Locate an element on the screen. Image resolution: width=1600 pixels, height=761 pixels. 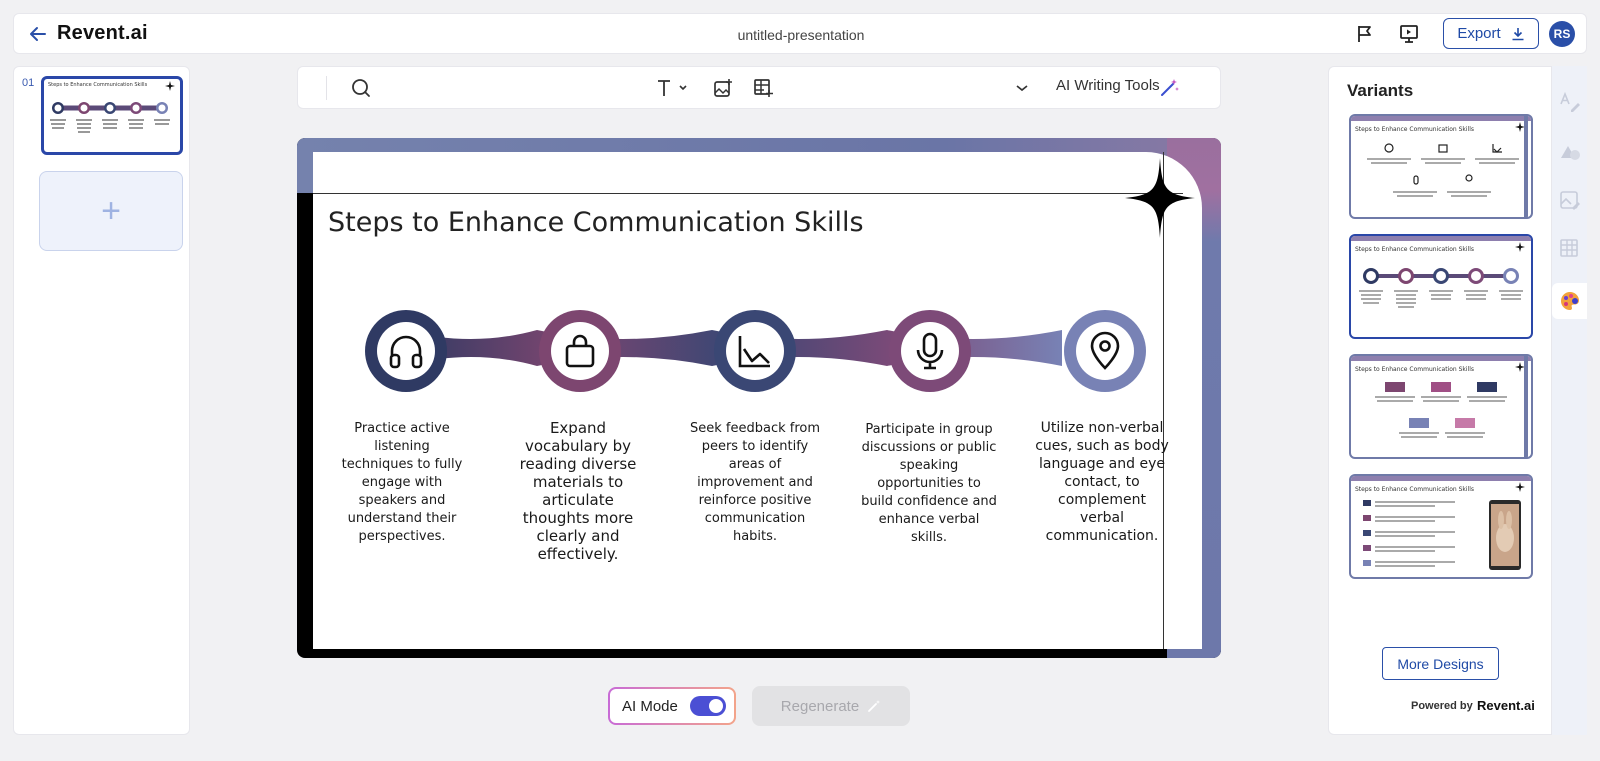
slide-thumbnail-1: Steps to Enhance Communication Skills is located at coordinates (112, 115).